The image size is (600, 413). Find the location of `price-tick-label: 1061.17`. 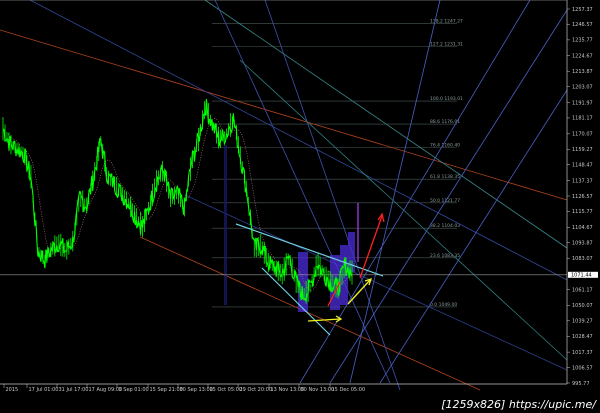

price-tick-label: 1061.17 is located at coordinates (582, 290).